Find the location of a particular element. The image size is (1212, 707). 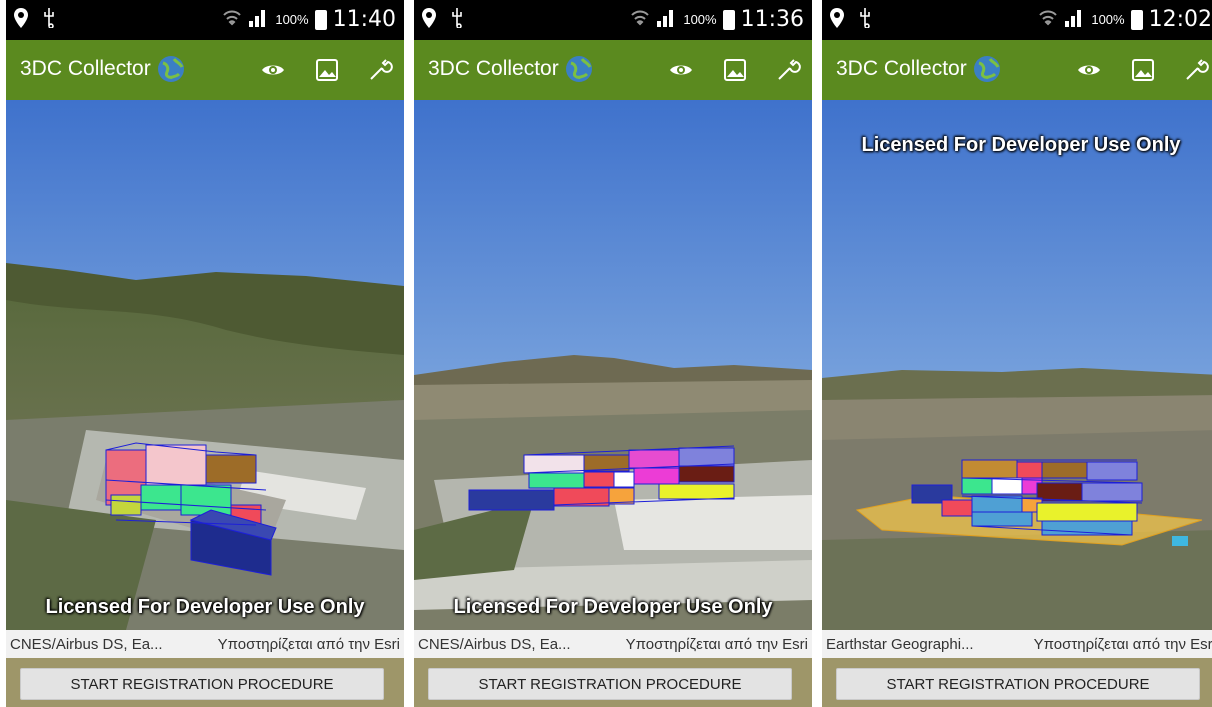

status-bar: 100% 11:40 is located at coordinates (205, 20).